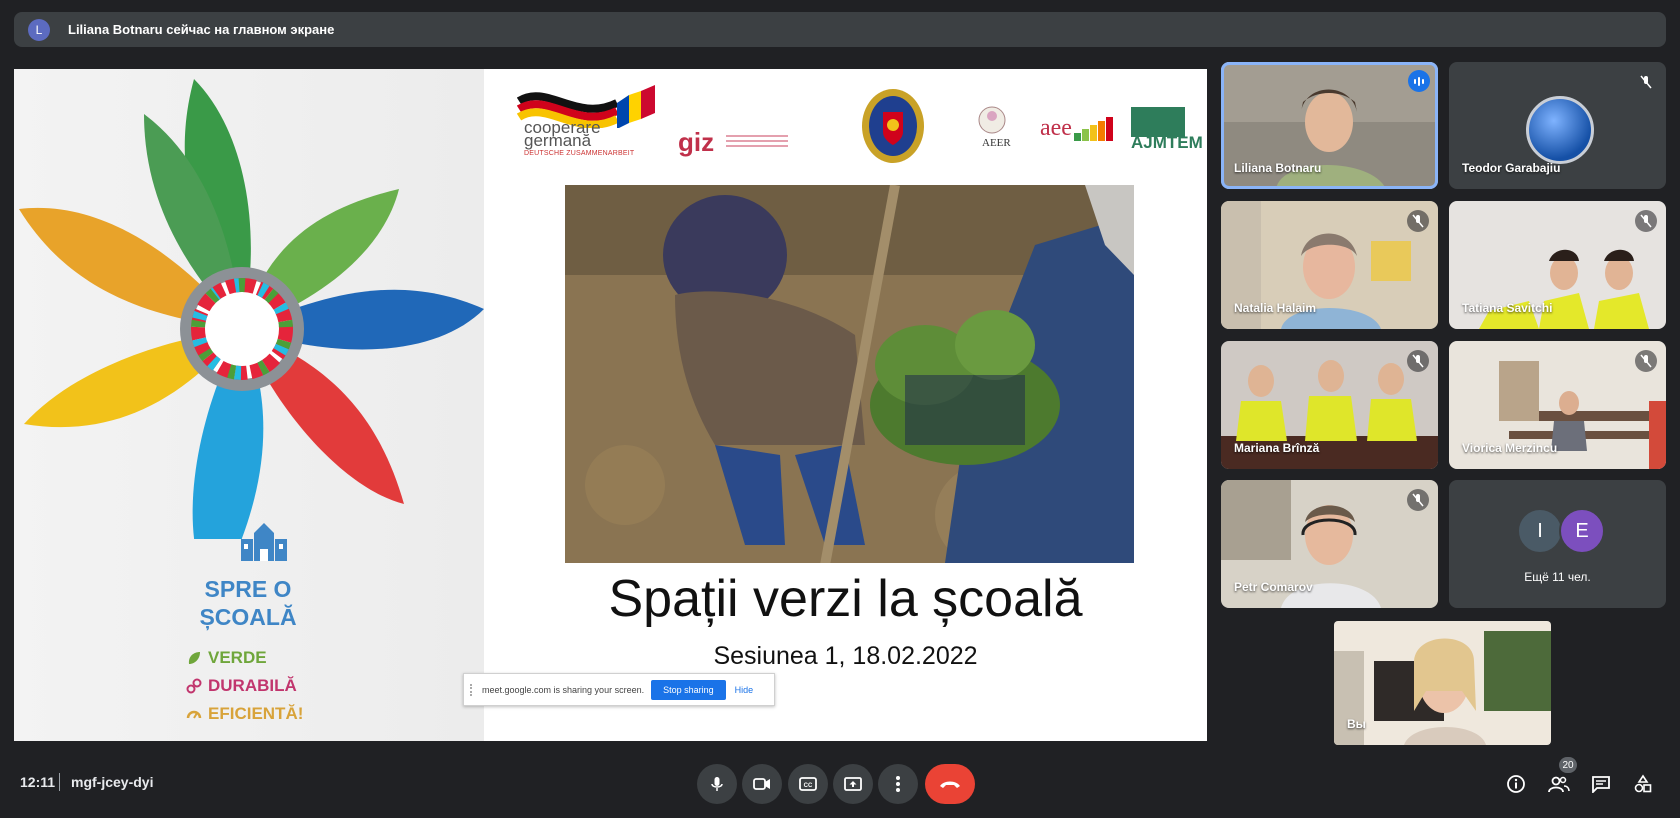 The image size is (1680, 818). I want to click on participant-tile-teodor: Teodor Garabajiu, so click(1557, 125).